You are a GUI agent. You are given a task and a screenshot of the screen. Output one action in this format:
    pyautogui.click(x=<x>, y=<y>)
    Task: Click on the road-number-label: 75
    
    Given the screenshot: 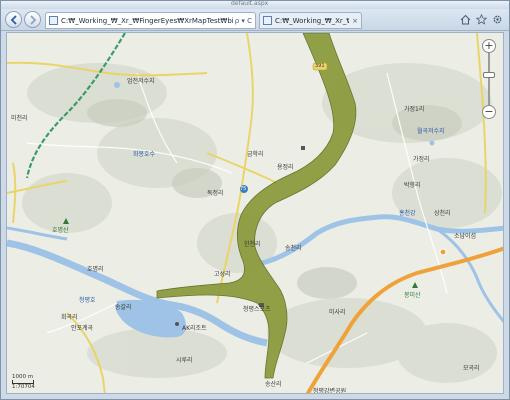 What is the action you would take?
    pyautogui.click(x=243, y=189)
    